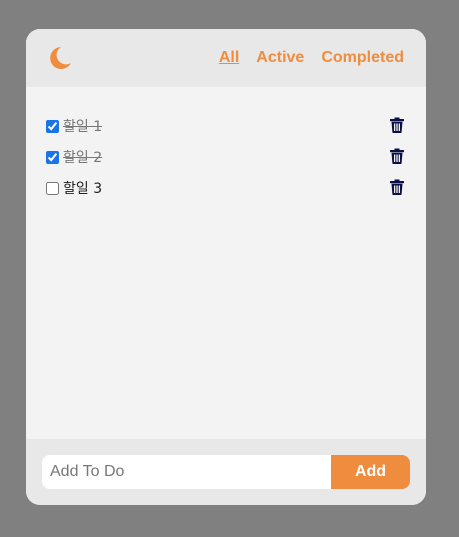 This screenshot has height=537, width=459. What do you see at coordinates (226, 188) in the screenshot?
I see `todo-item: 할일 3` at bounding box center [226, 188].